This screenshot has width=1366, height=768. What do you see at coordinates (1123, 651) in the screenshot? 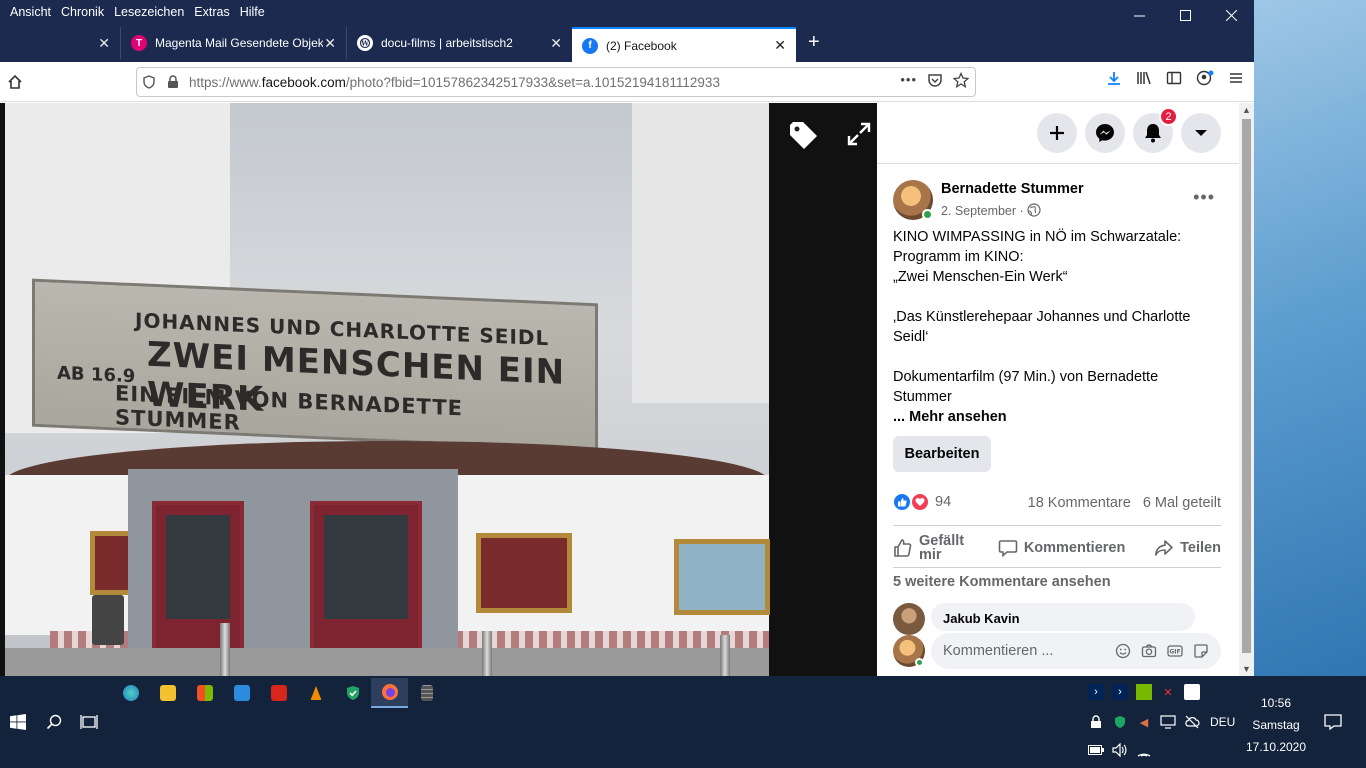
I see `emoji-icon` at bounding box center [1123, 651].